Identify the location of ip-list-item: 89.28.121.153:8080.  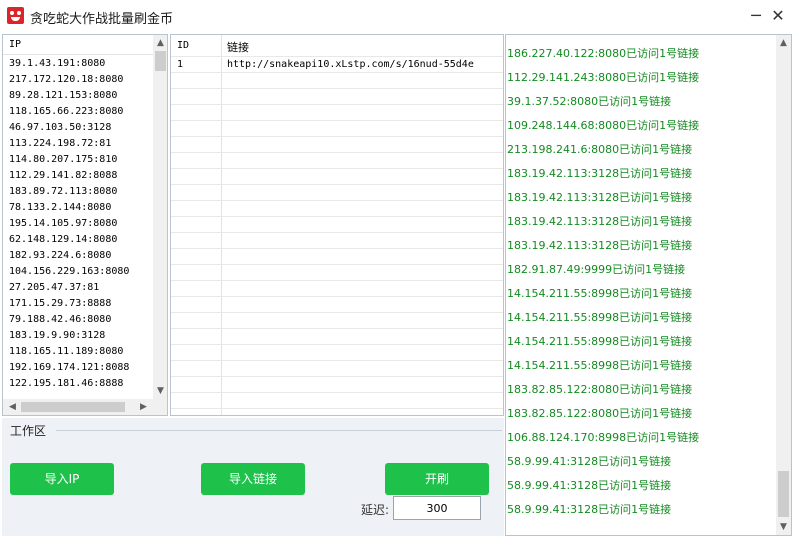
(78, 96).